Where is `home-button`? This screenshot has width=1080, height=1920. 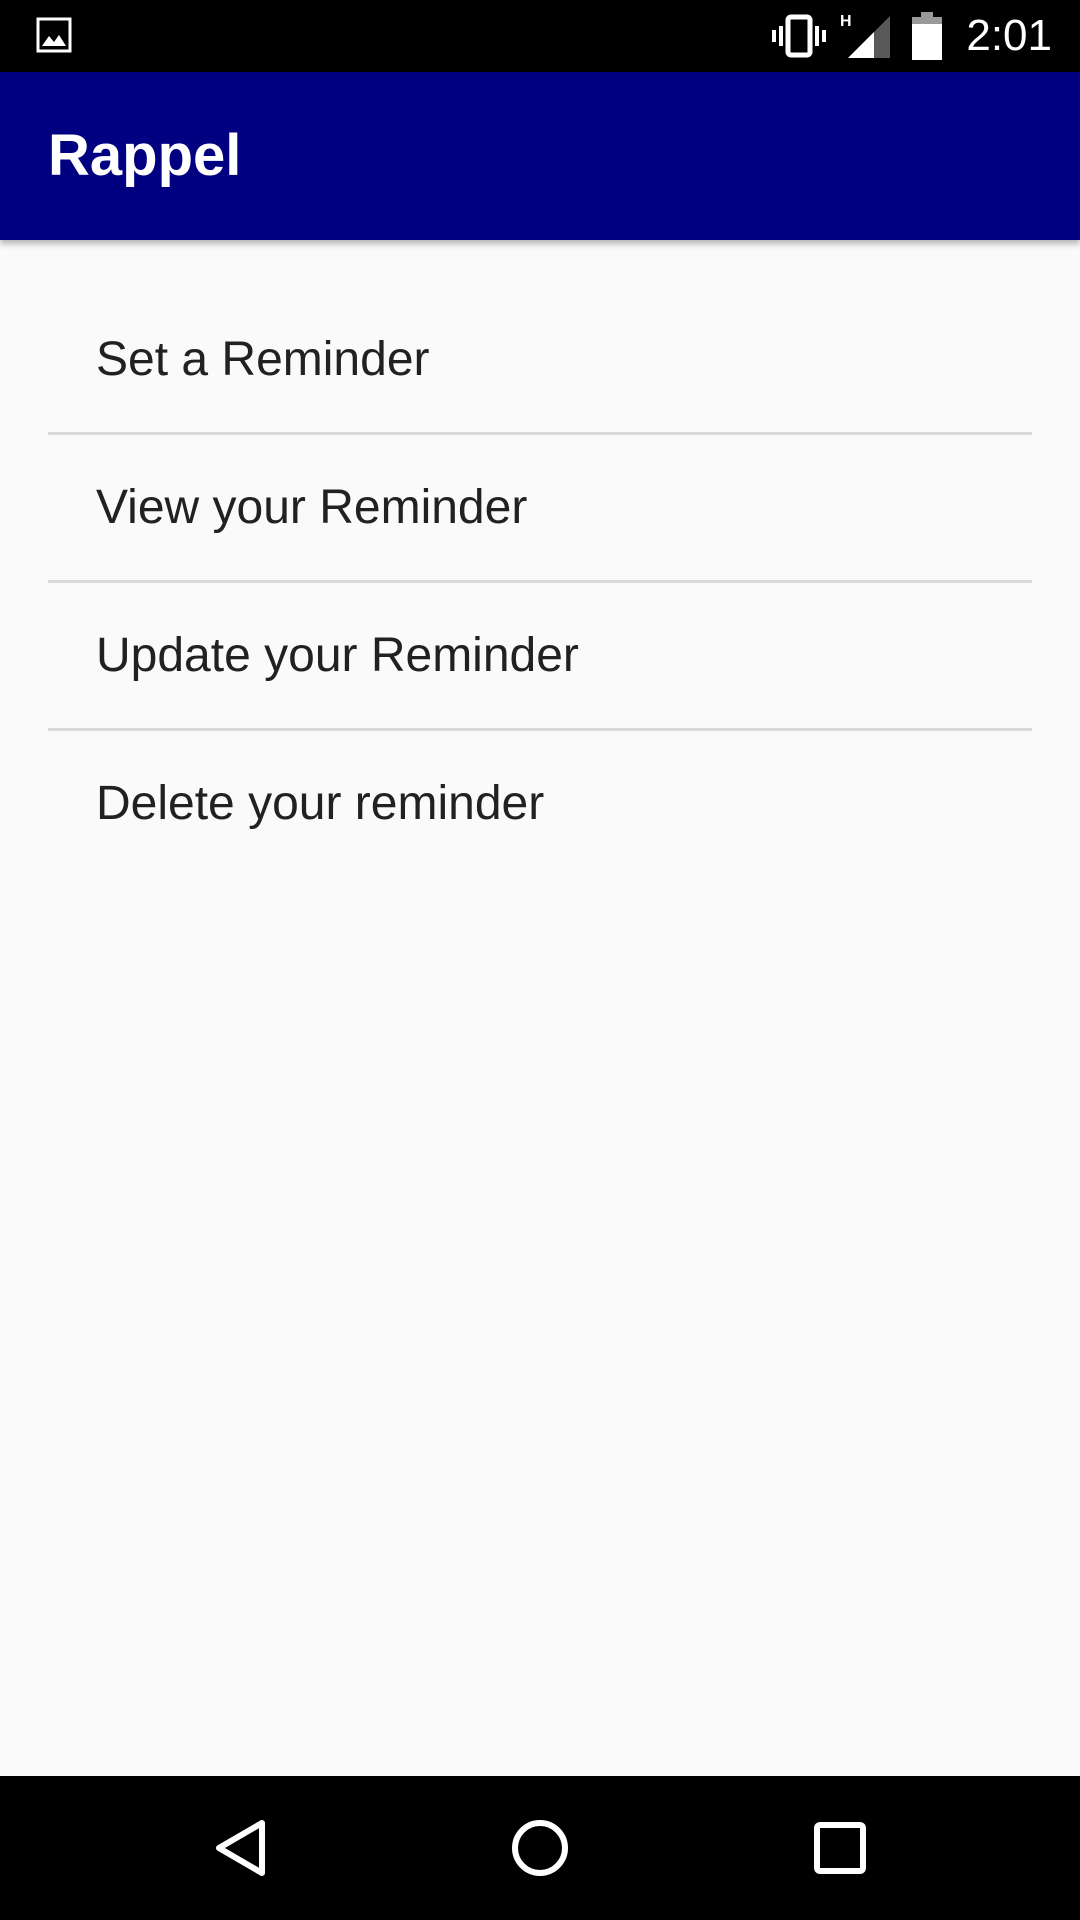
home-button is located at coordinates (540, 1848).